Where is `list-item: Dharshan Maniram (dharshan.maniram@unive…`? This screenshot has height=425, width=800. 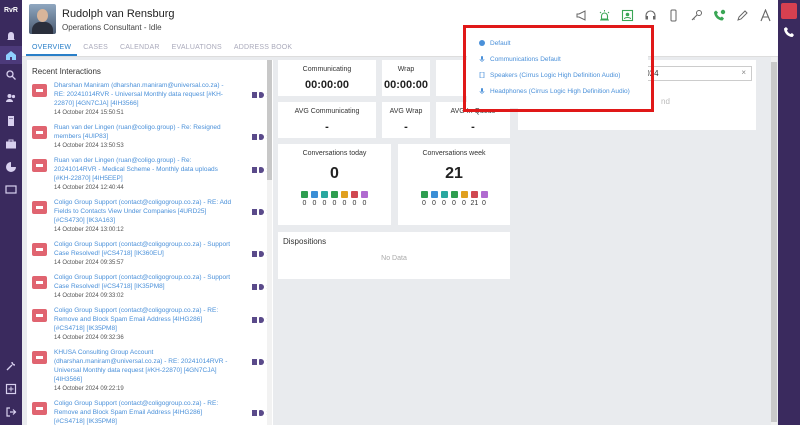
list-item: Dharshan Maniram (dharshan.maniram@unive… is located at coordinates (150, 99).